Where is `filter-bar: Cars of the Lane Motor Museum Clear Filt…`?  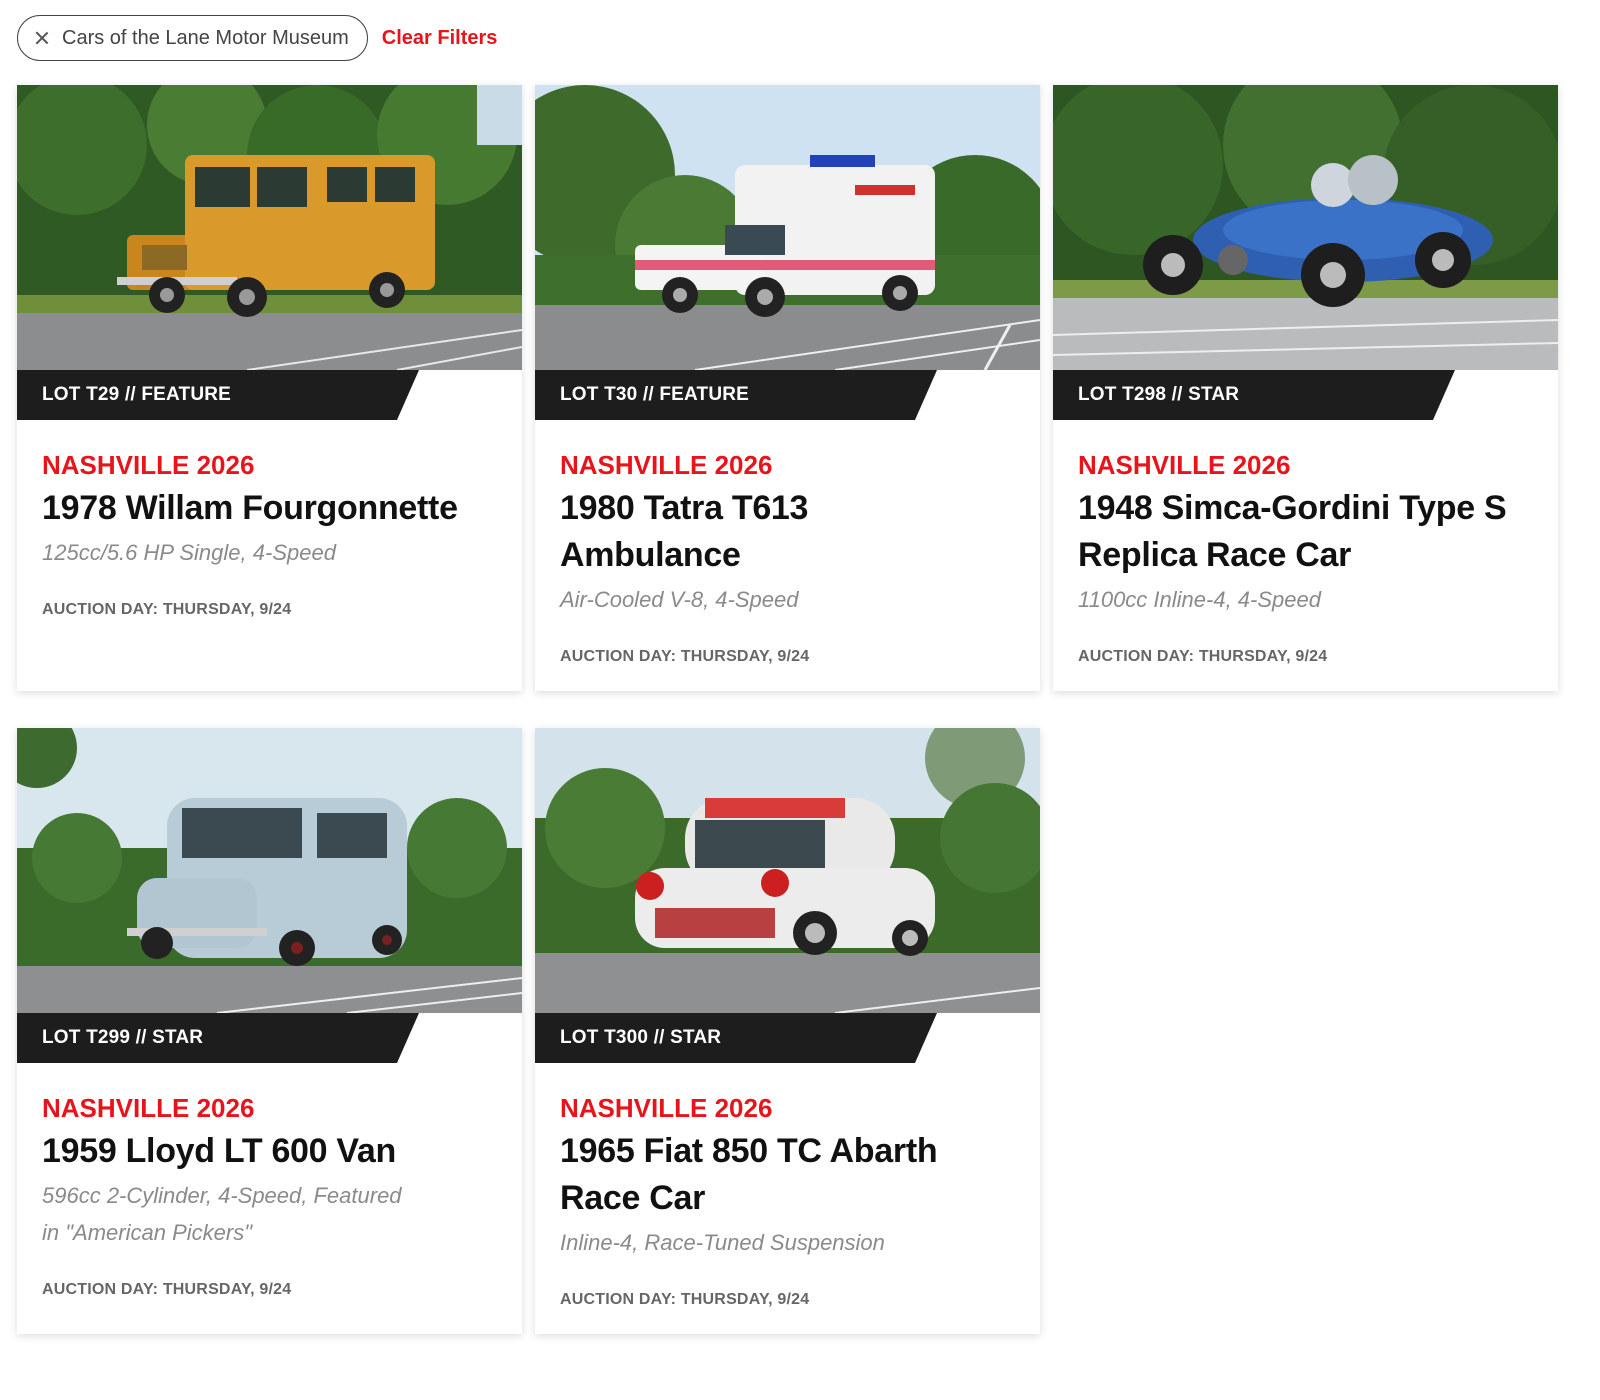
filter-bar: Cars of the Lane Motor Museum Clear Filt… is located at coordinates (257, 38).